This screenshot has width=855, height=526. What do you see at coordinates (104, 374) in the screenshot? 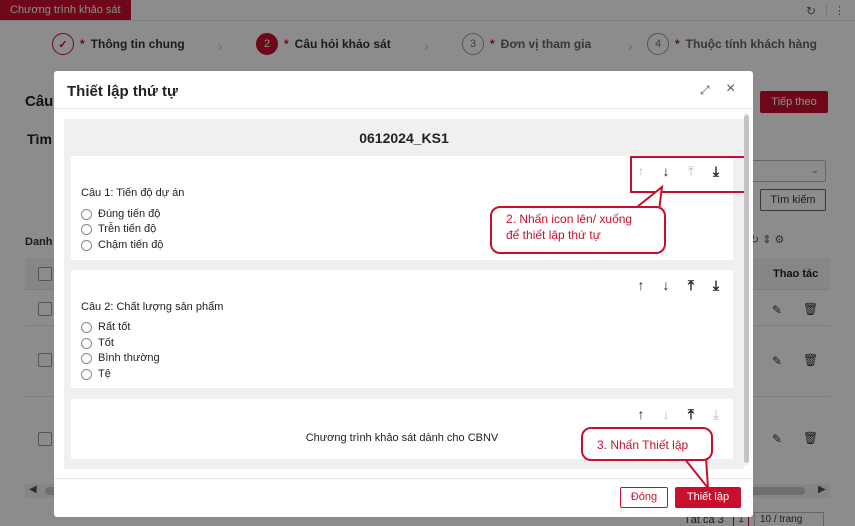
I see `option-label: Tệ` at bounding box center [104, 374].